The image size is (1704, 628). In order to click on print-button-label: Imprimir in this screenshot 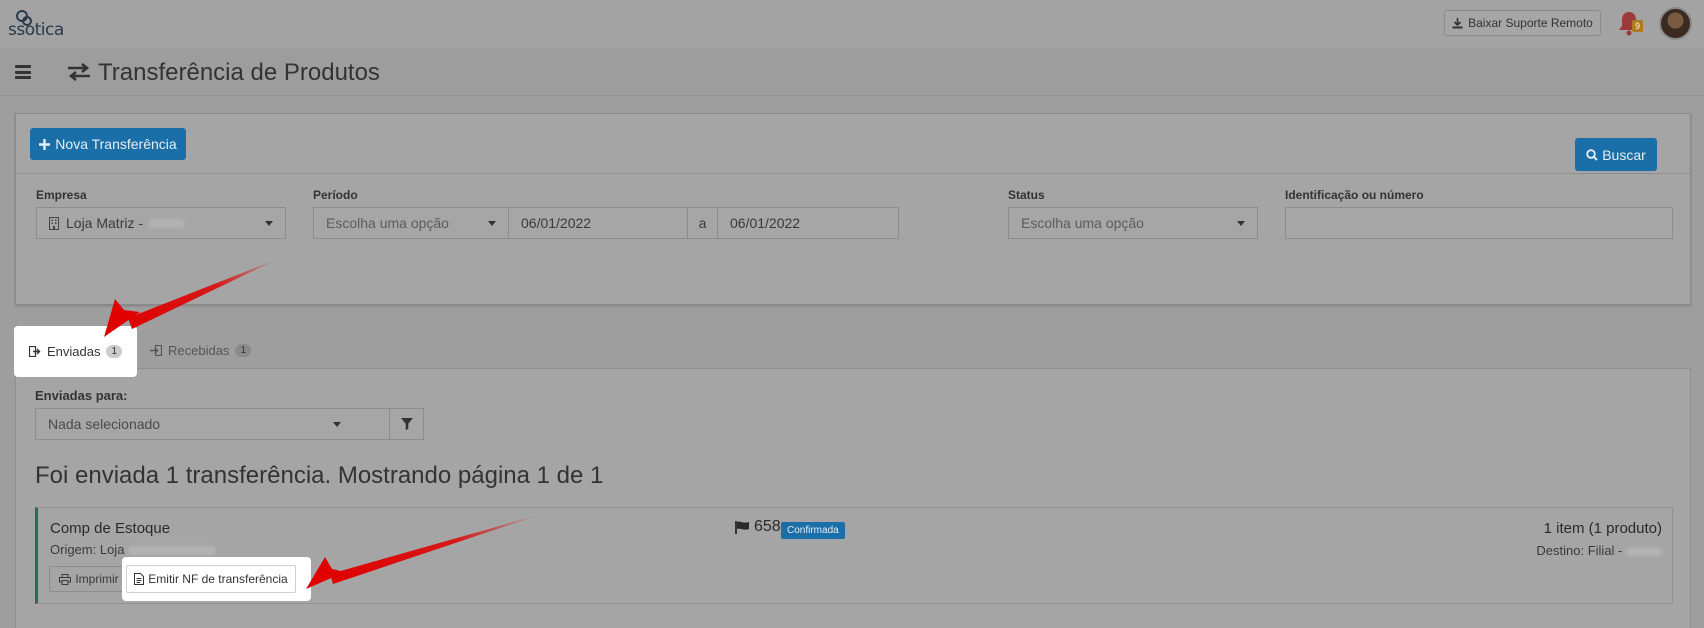, I will do `click(97, 579)`.